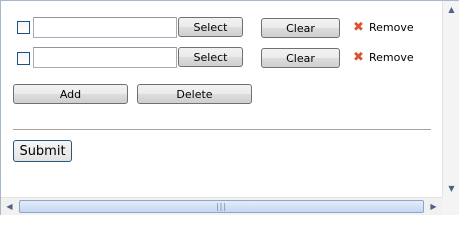 The image size is (459, 240). I want to click on file-row-2: Select Clear ✖ Remove, so click(221, 57).